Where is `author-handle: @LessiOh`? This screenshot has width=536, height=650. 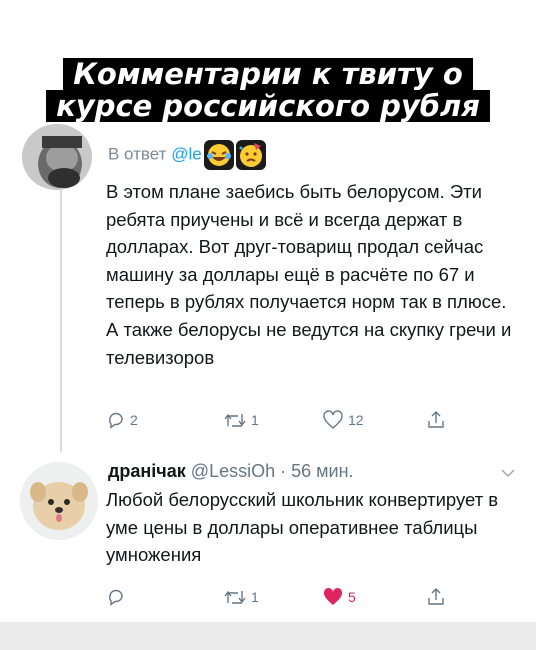 author-handle: @LessiOh is located at coordinates (233, 471).